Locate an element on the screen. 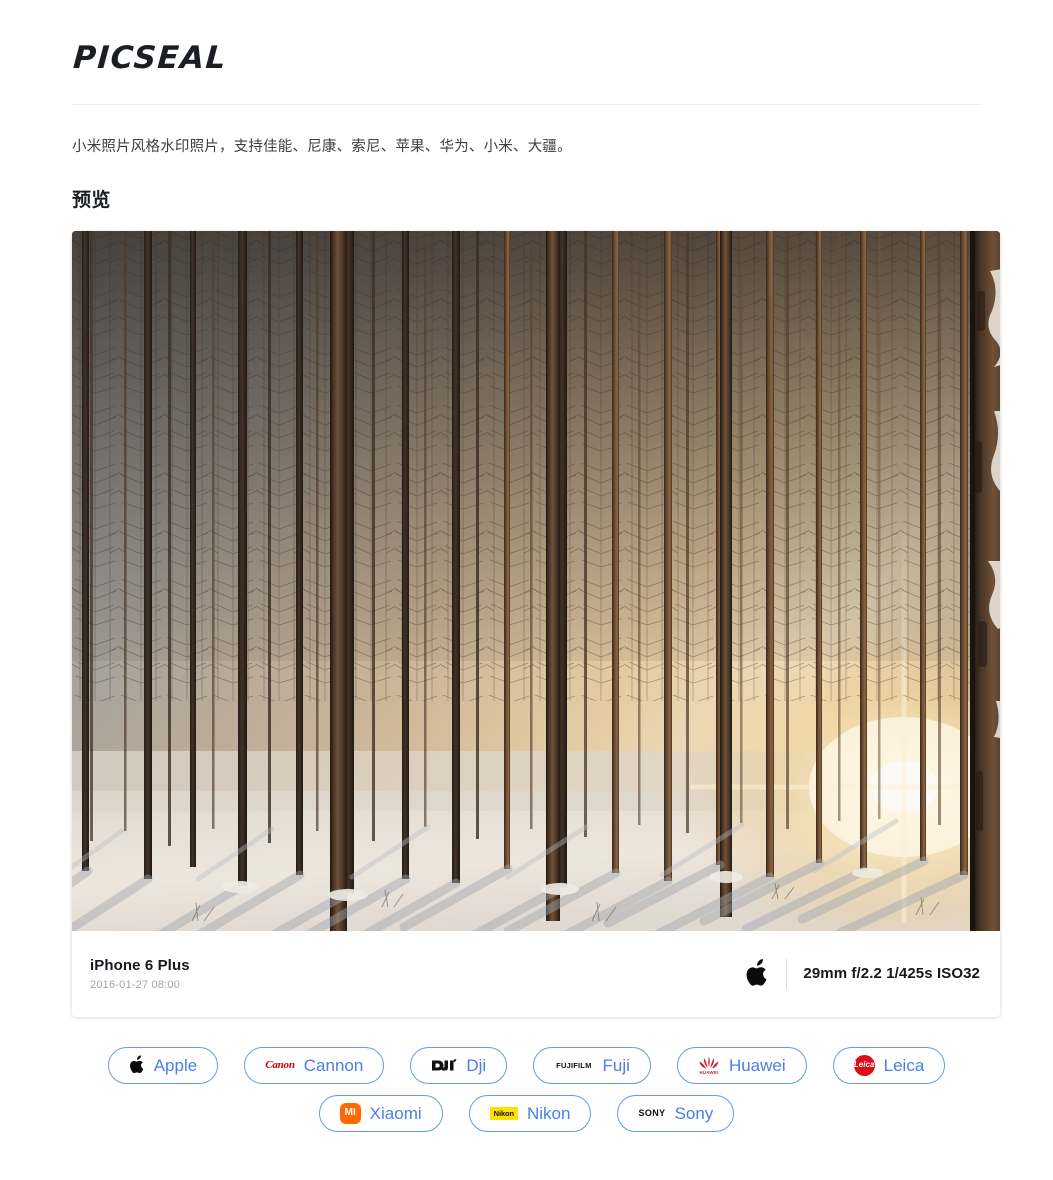  fujifilm-logo-icon: FUJIFILM is located at coordinates (573, 1065).